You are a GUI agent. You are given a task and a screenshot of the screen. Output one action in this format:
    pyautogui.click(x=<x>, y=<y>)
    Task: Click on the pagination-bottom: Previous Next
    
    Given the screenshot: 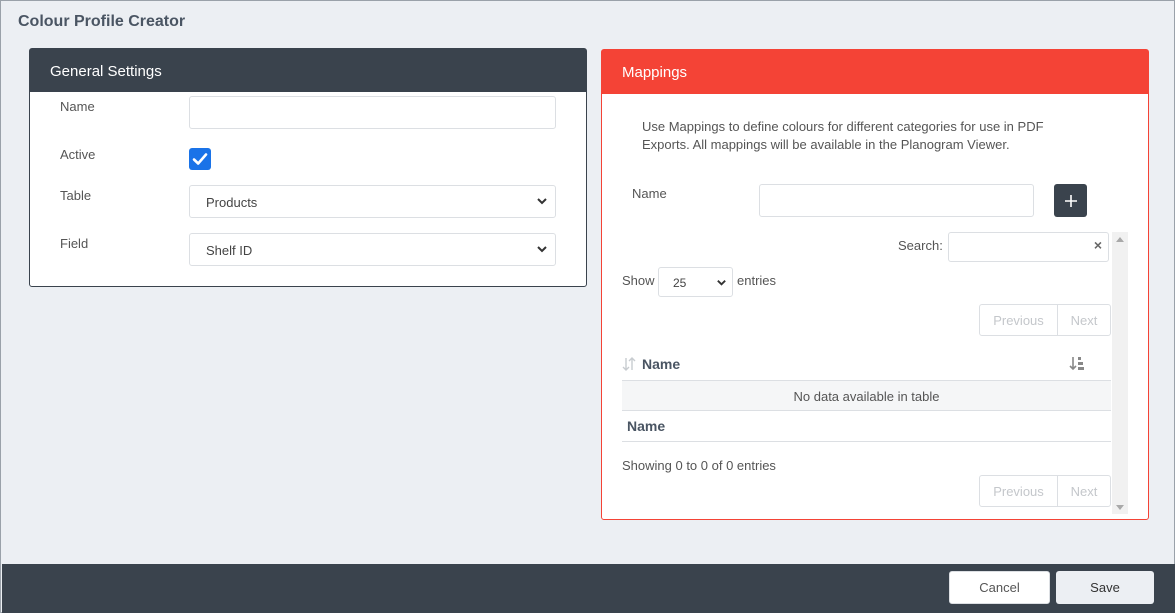 What is the action you would take?
    pyautogui.click(x=1045, y=491)
    